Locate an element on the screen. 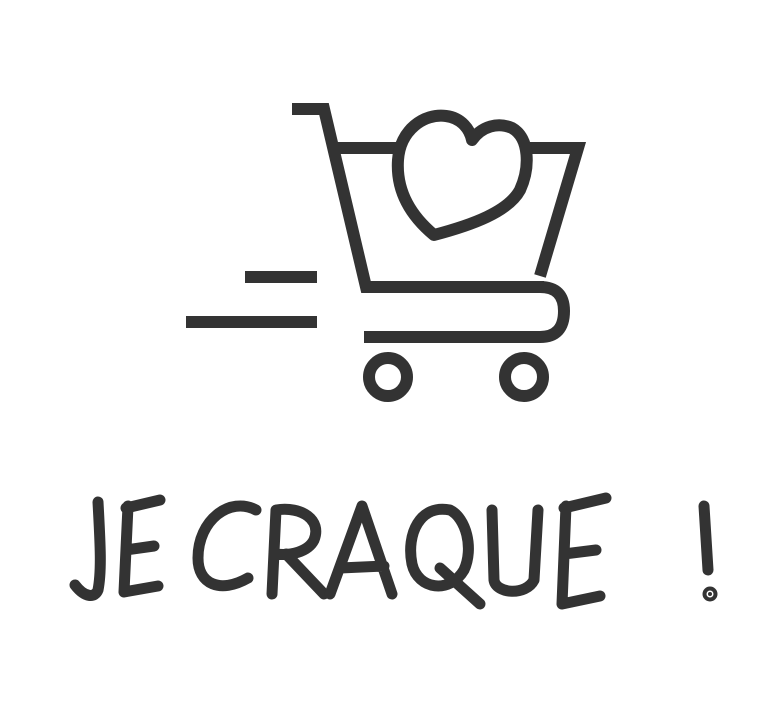 This screenshot has height=715, width=776. letter-u is located at coordinates (515, 550).